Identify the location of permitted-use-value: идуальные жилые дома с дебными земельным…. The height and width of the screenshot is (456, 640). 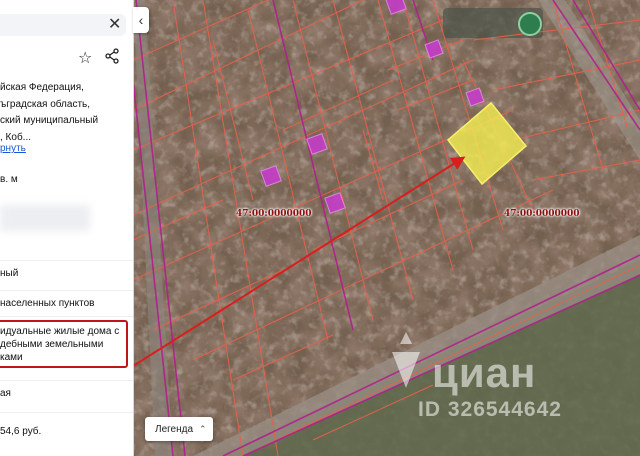
(59, 344).